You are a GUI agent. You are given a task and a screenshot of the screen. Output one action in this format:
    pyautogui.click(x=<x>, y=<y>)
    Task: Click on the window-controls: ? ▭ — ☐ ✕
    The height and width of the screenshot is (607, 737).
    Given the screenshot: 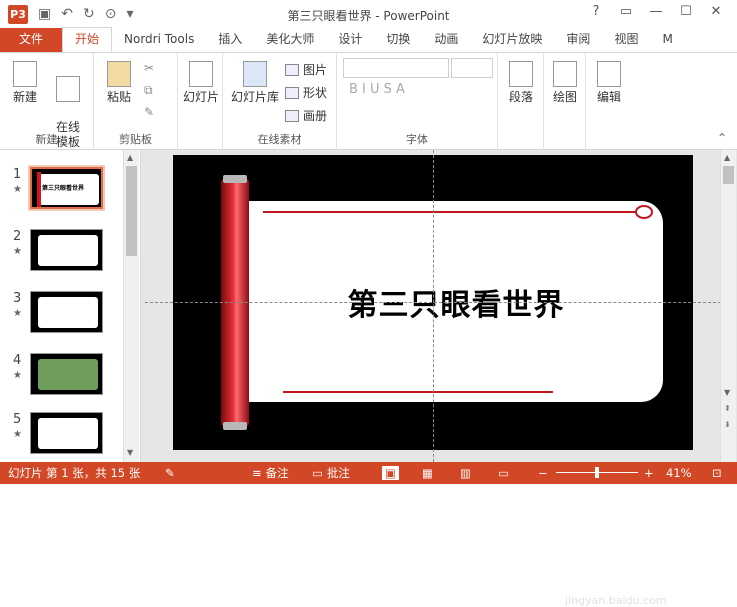 What is the action you would take?
    pyautogui.click(x=656, y=11)
    